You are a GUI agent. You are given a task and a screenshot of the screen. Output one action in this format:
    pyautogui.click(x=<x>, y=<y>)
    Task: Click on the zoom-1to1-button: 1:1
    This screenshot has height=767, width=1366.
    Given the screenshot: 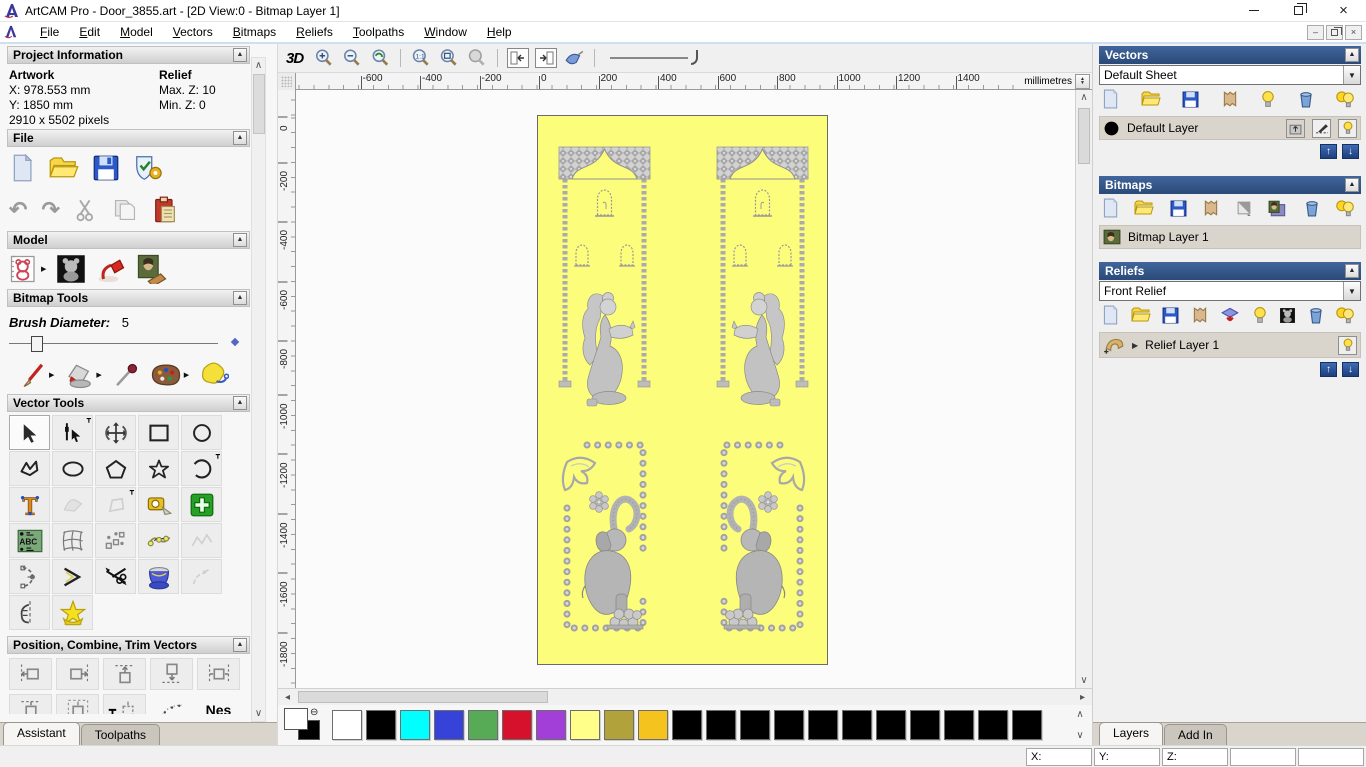 What is the action you would take?
    pyautogui.click(x=421, y=58)
    